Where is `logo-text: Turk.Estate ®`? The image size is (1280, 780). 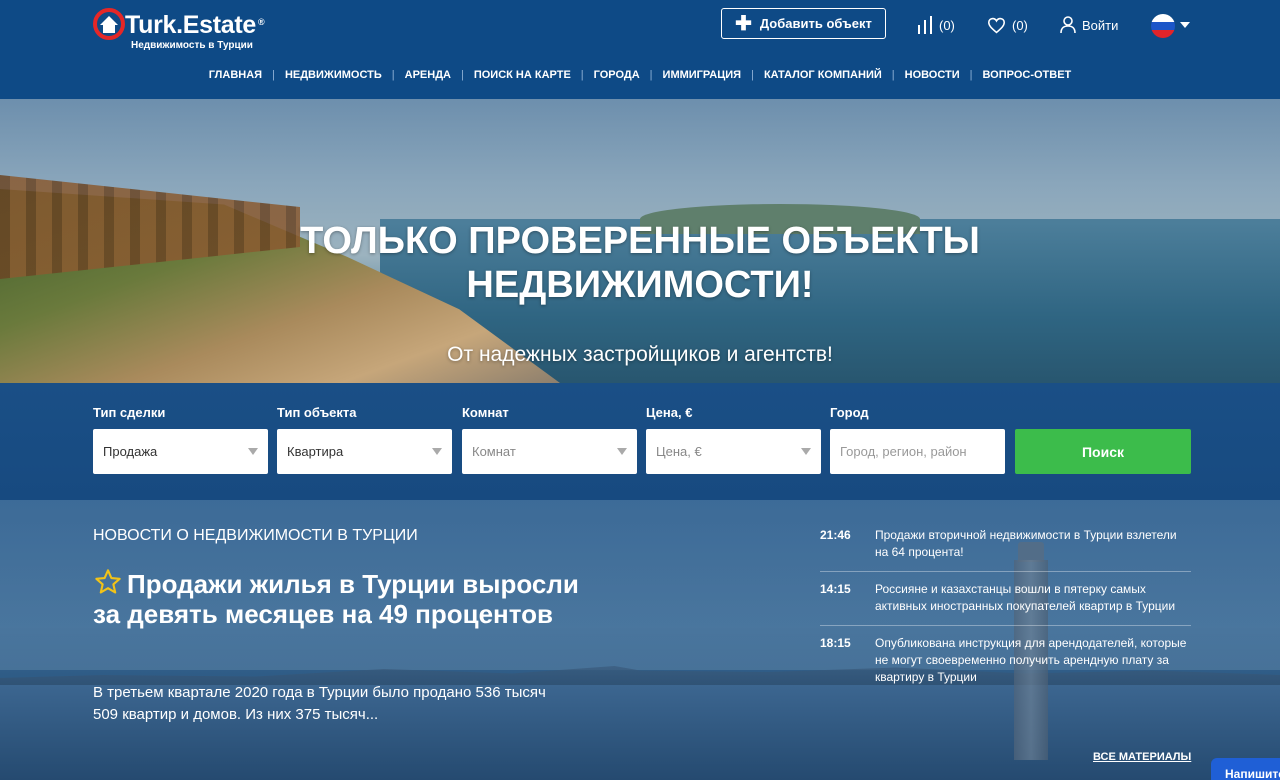
logo-text: Turk.Estate ® is located at coordinates (195, 25).